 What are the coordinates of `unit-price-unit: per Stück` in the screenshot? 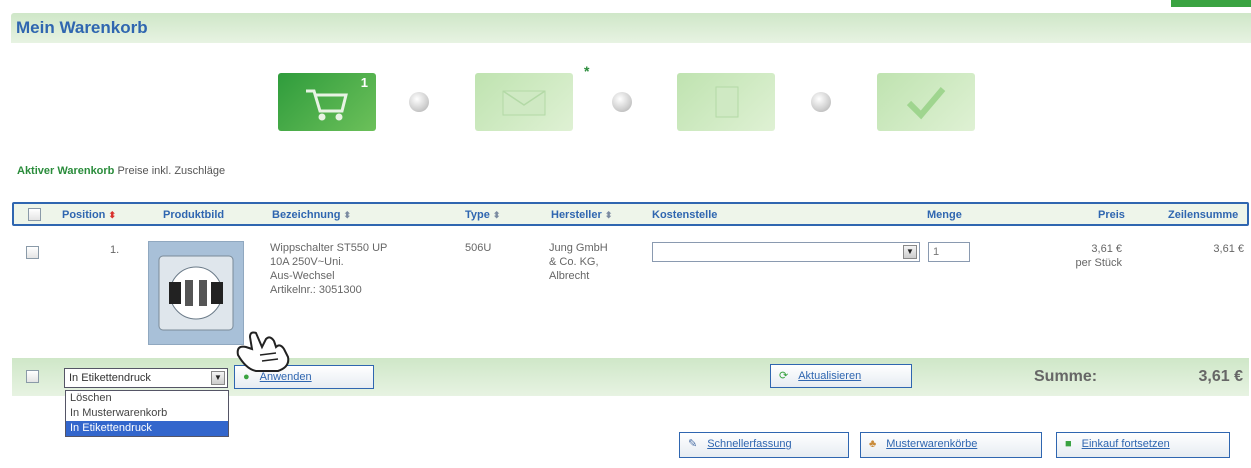 It's located at (1098, 263).